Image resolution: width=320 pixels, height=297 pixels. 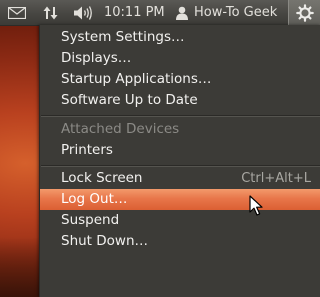 What do you see at coordinates (256, 205) in the screenshot?
I see `mouse-cursor-icon` at bounding box center [256, 205].